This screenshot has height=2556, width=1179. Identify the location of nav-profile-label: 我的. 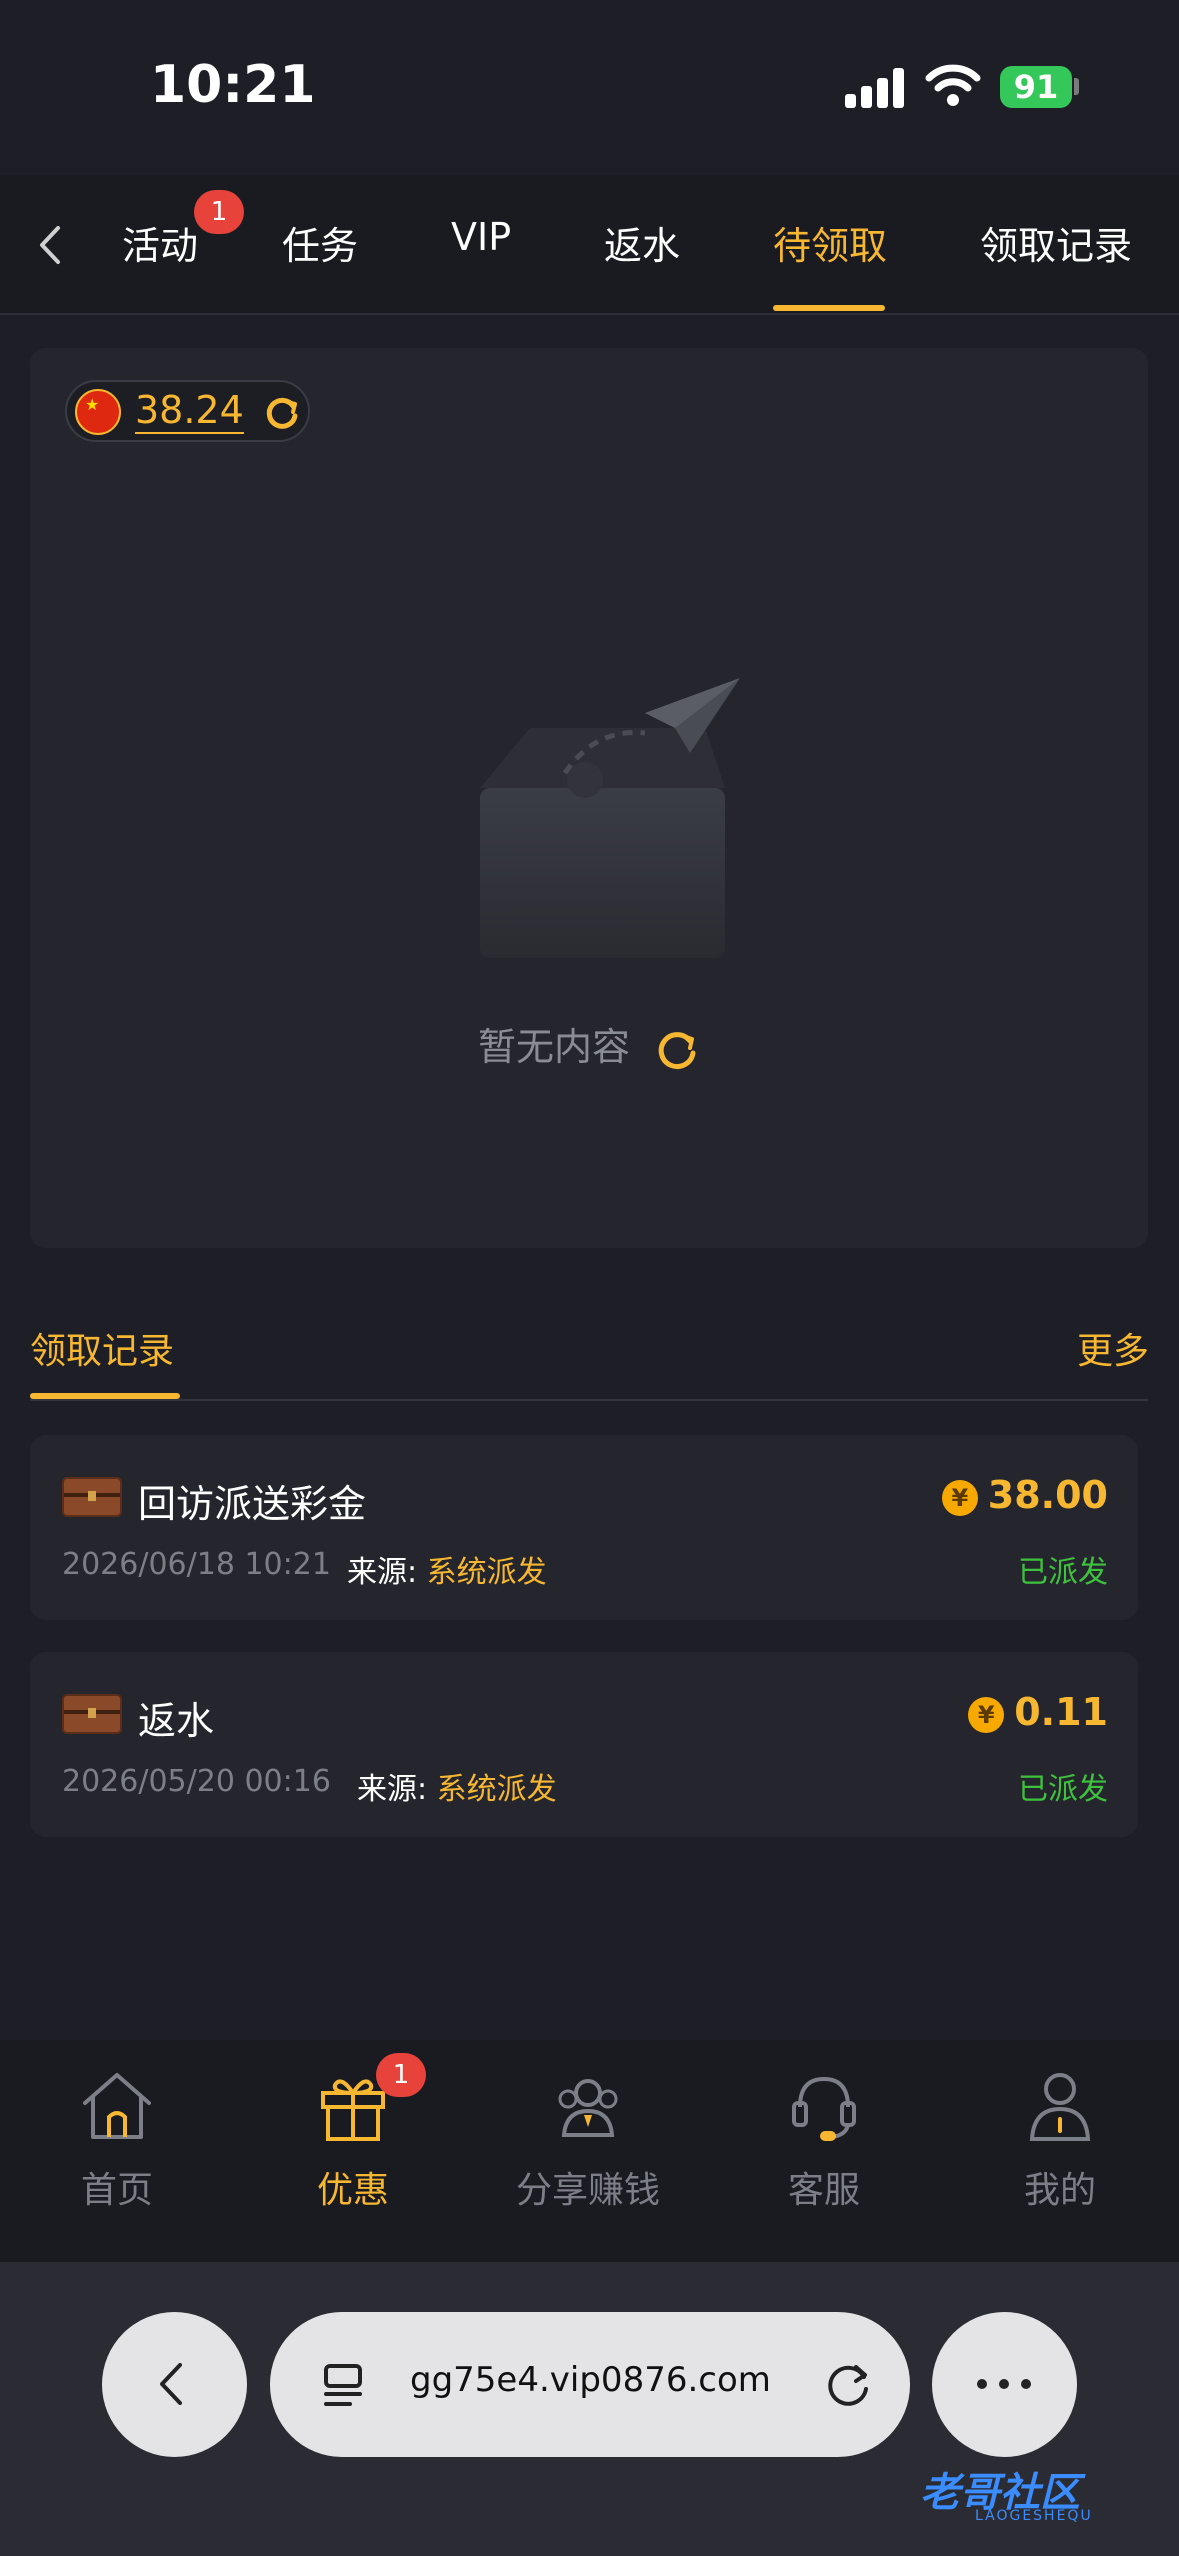
(1059, 2190).